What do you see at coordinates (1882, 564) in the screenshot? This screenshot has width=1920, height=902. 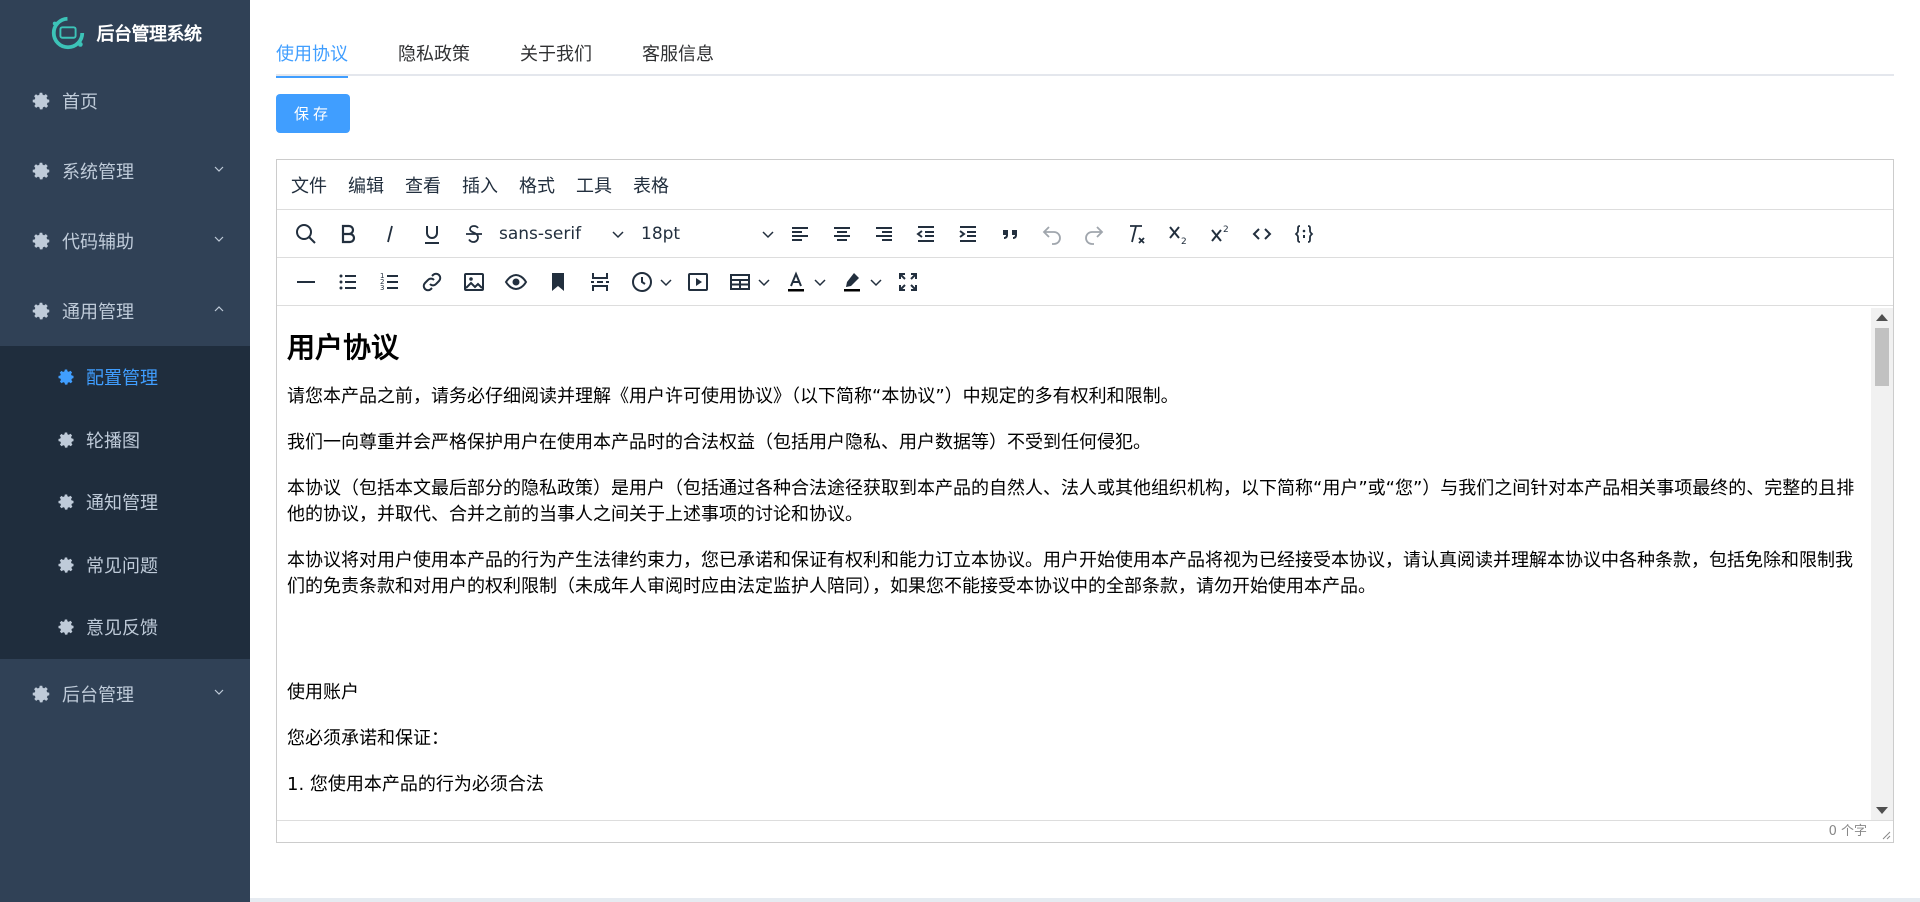 I see `editor-scrollbar` at bounding box center [1882, 564].